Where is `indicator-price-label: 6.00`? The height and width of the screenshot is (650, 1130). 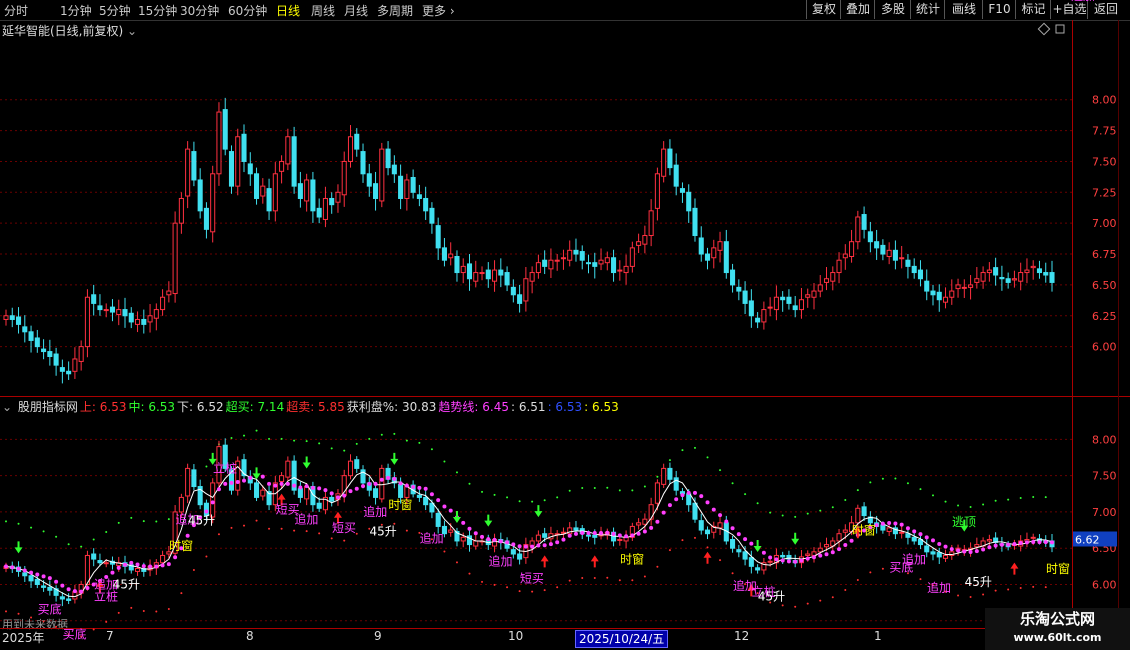
indicator-price-label: 6.00 is located at coordinates (1104, 584).